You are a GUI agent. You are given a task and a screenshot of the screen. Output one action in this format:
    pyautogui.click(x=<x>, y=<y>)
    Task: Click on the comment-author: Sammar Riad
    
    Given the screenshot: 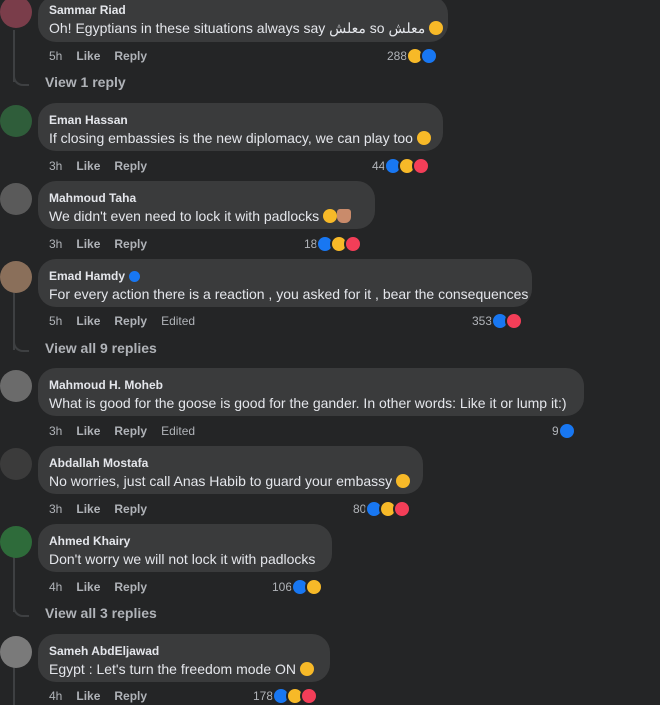 What is the action you would take?
    pyautogui.click(x=243, y=10)
    